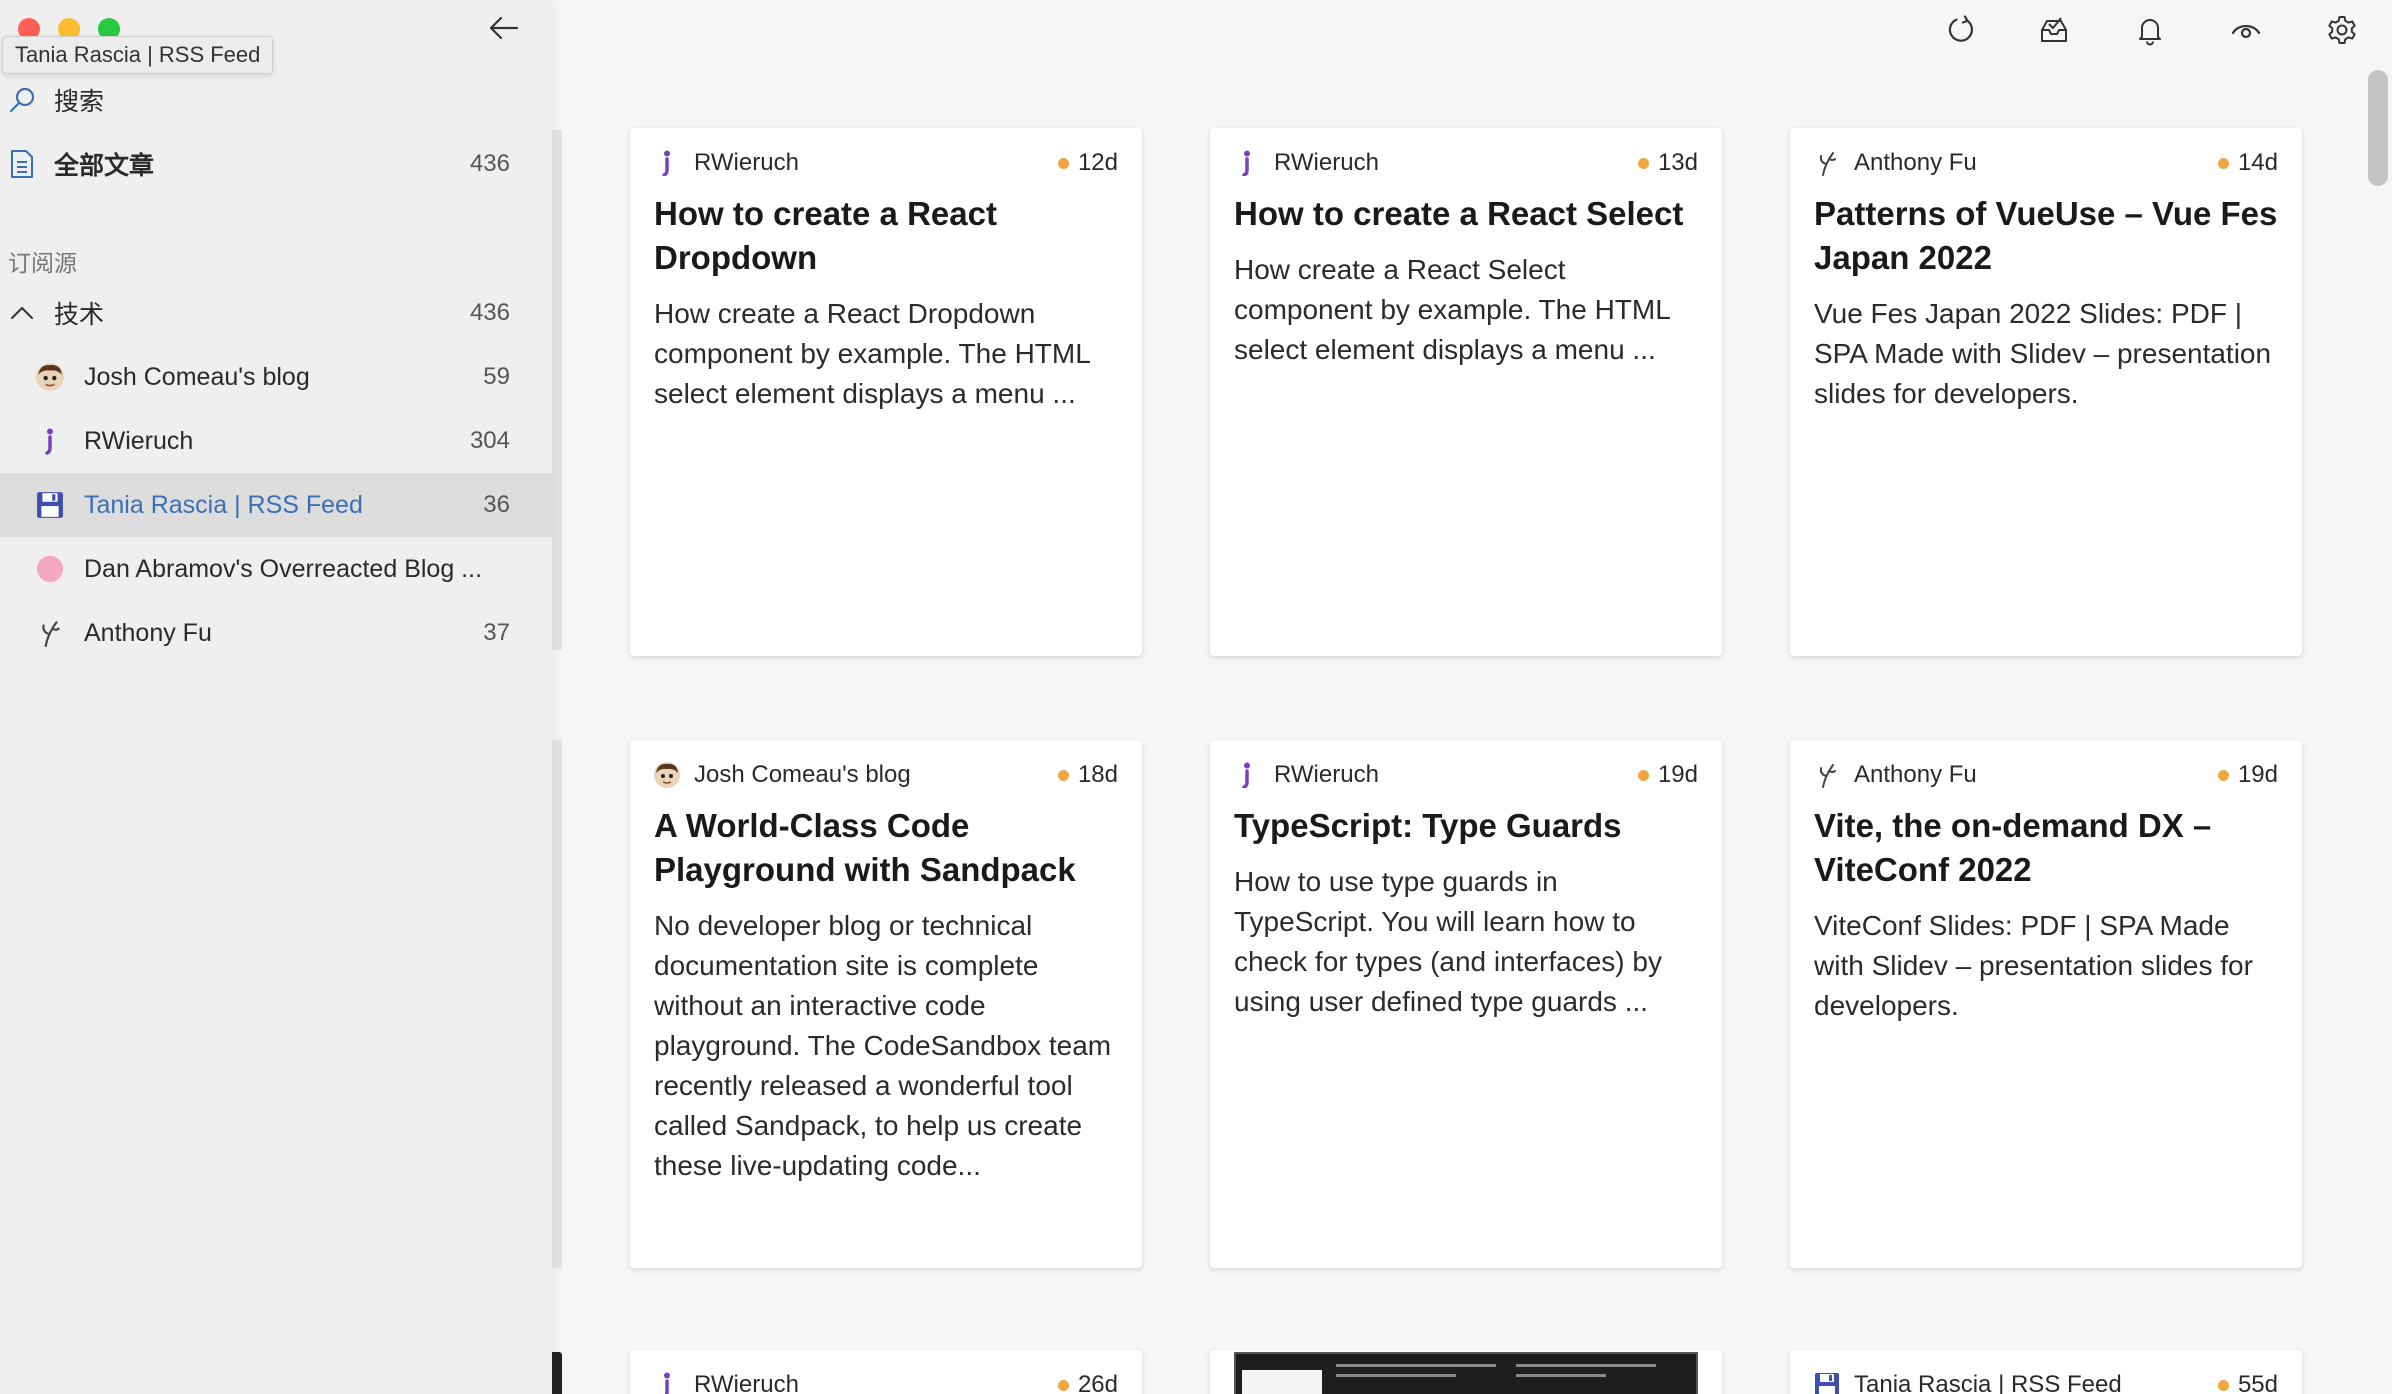  Describe the element at coordinates (104, 166) in the screenshot. I see `all-articles-label: 全部文章` at that location.